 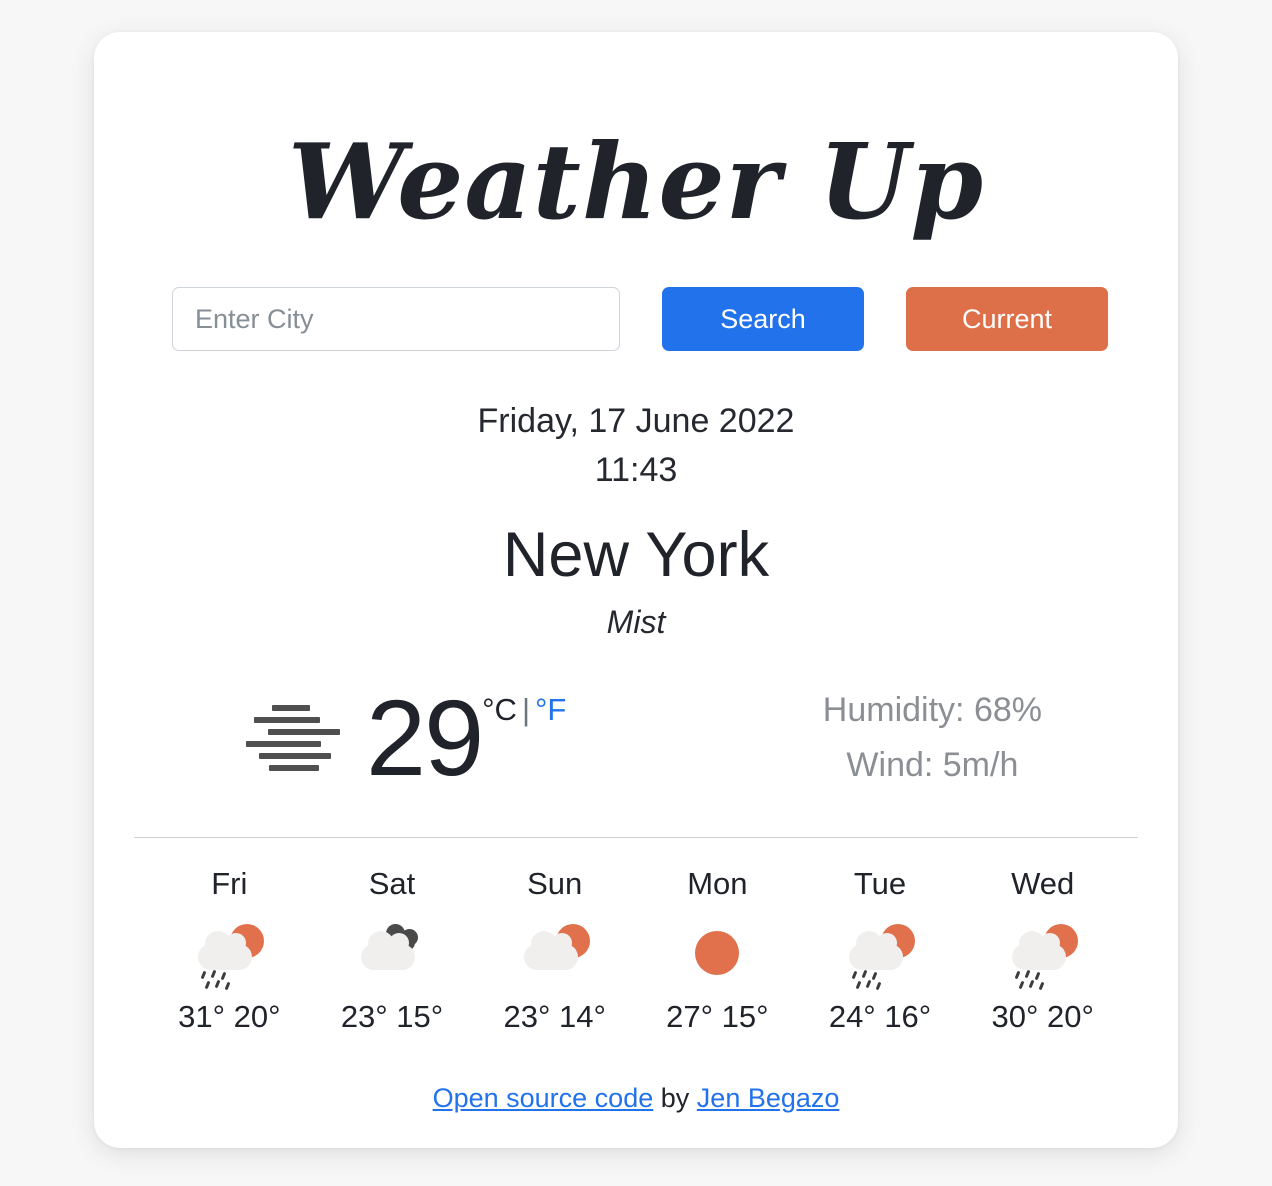 What do you see at coordinates (1043, 884) in the screenshot?
I see `forecast-day-label: Wed` at bounding box center [1043, 884].